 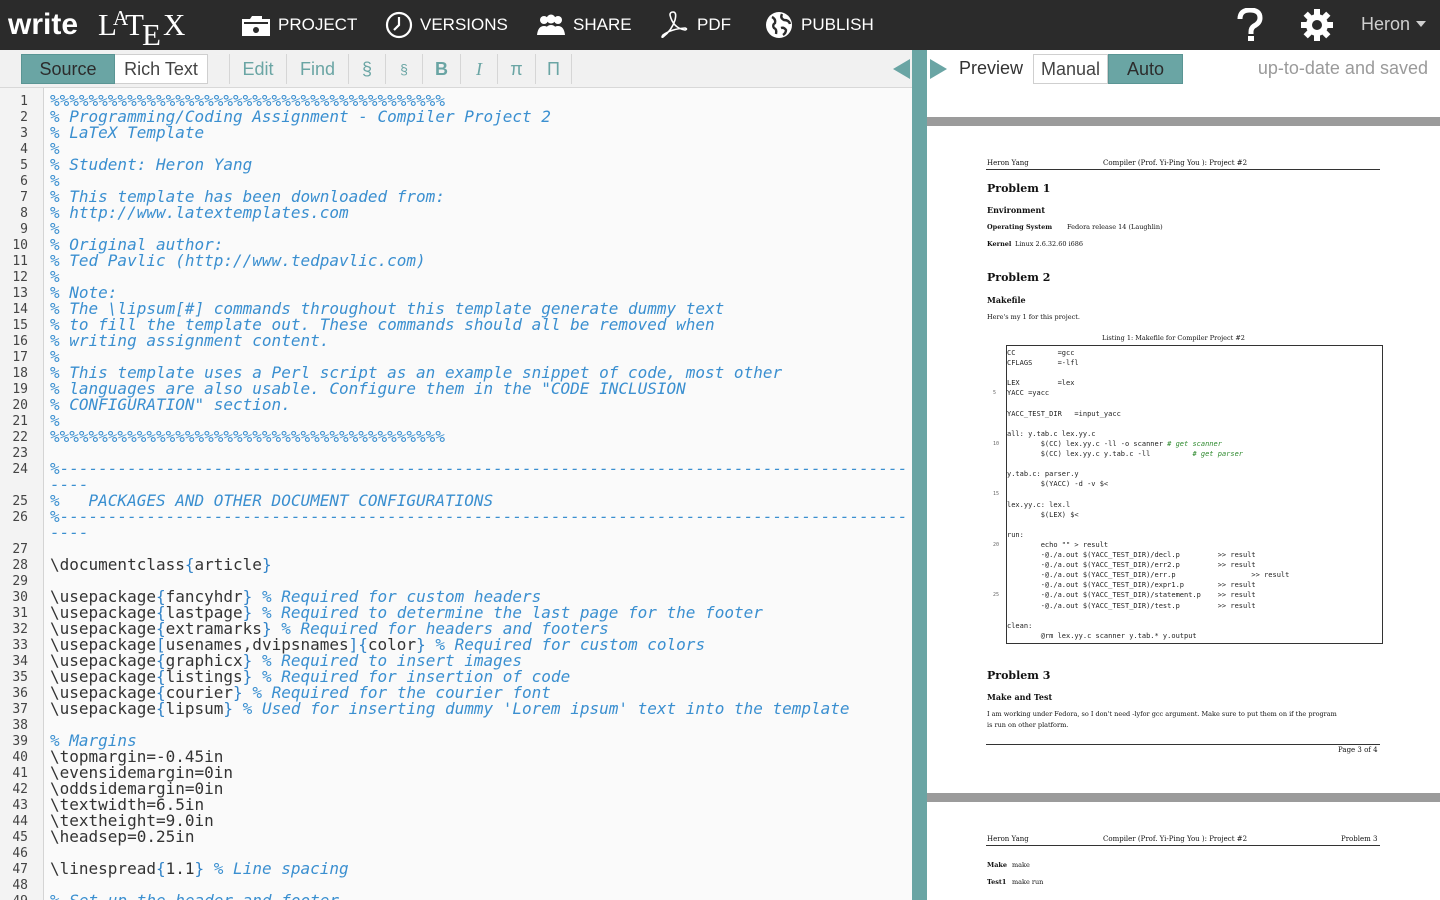 I want to click on pdf-listing-line: @rm lex.yy.c scanner y.tab.* y.output, so click(x=1102, y=635).